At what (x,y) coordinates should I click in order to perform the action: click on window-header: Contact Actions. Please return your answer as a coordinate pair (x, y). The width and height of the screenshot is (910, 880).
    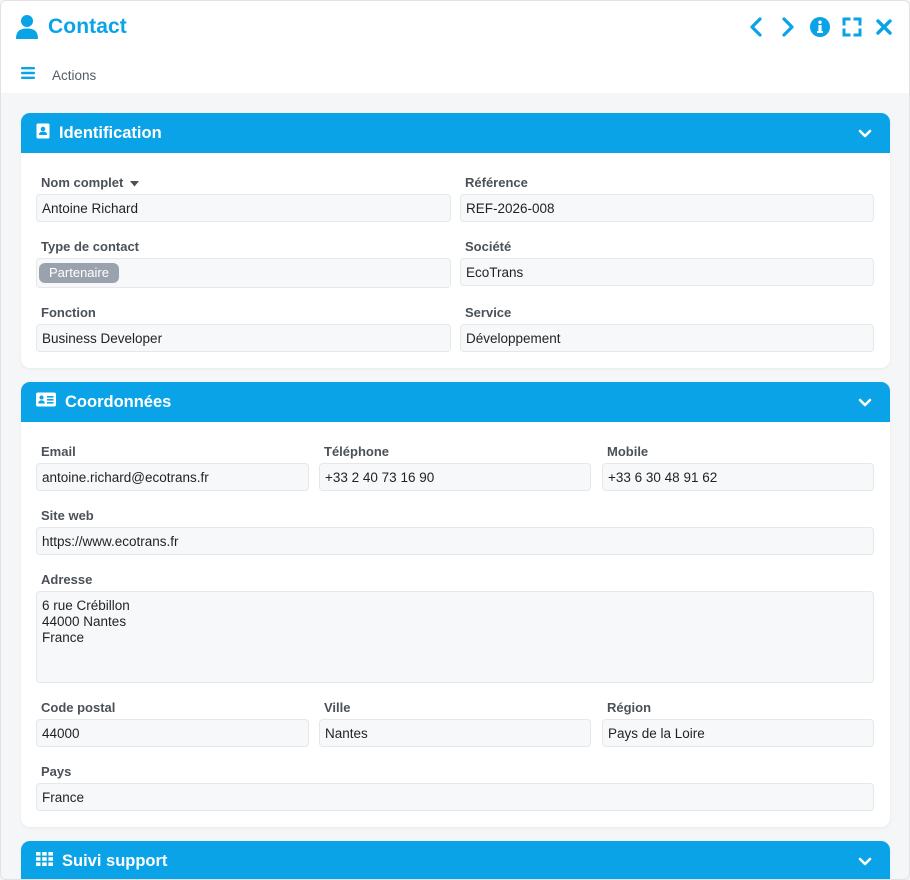
    Looking at the image, I should click on (455, 47).